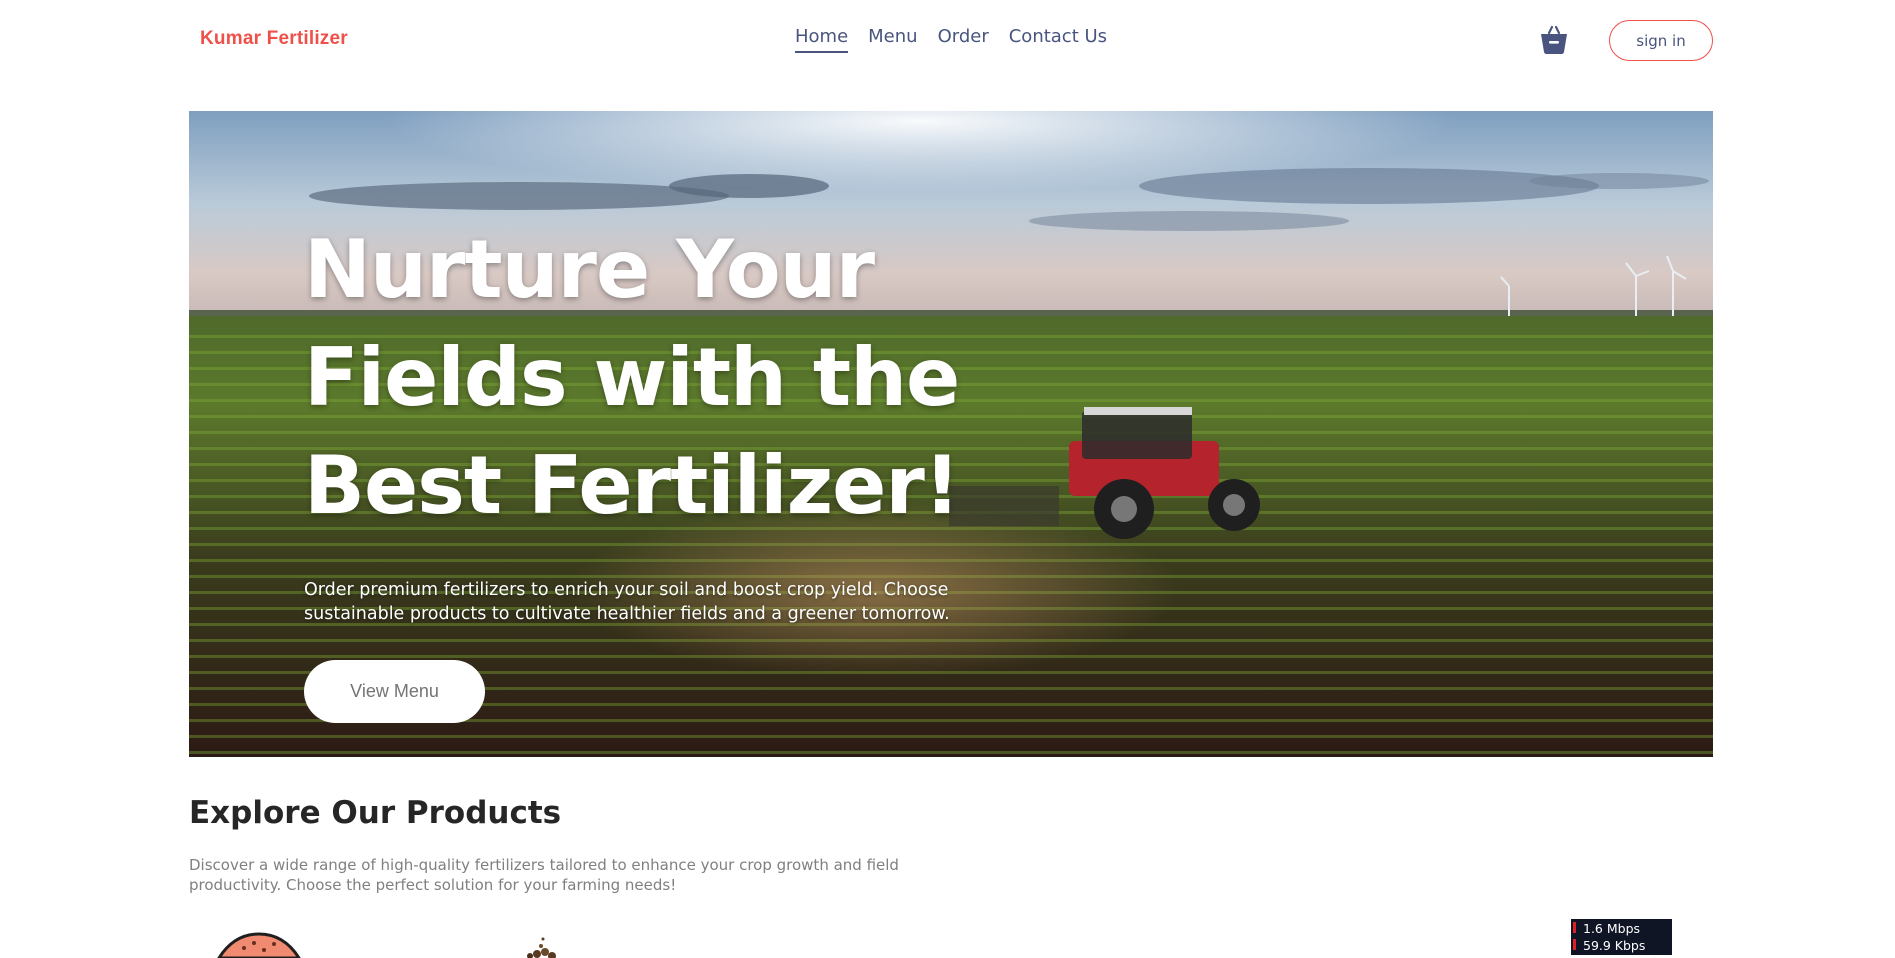 The height and width of the screenshot is (958, 1895). I want to click on download-arrow-icon, so click(1574, 927).